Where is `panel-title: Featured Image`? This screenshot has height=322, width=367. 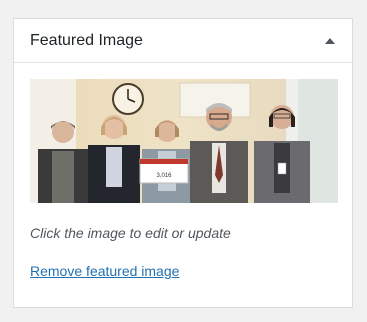 panel-title: Featured Image is located at coordinates (86, 40).